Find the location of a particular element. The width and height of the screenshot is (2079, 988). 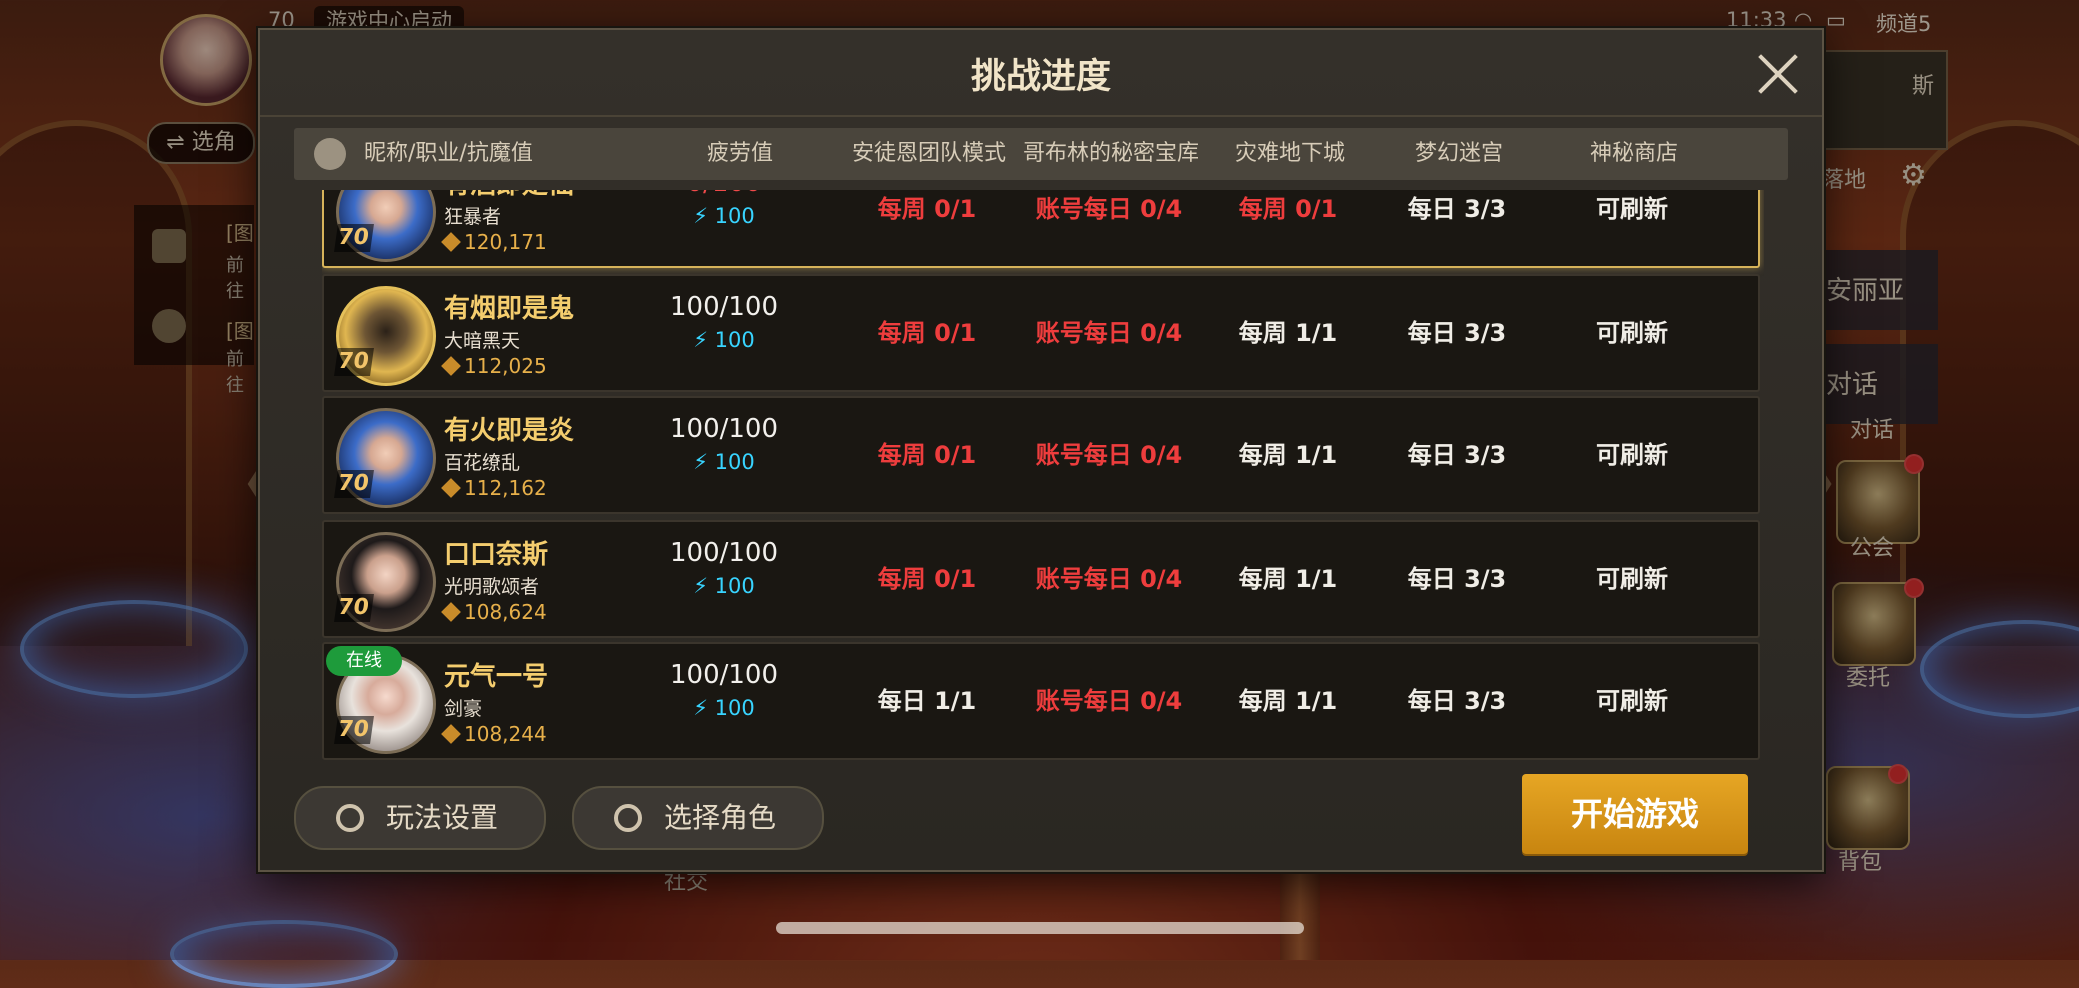

modal-title: 挑战进度 is located at coordinates (1040, 77).